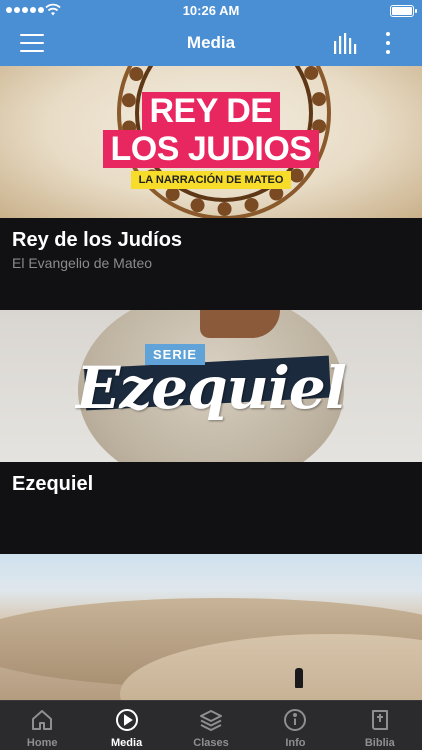  I want to click on tab-clases: Clases, so click(211, 725).